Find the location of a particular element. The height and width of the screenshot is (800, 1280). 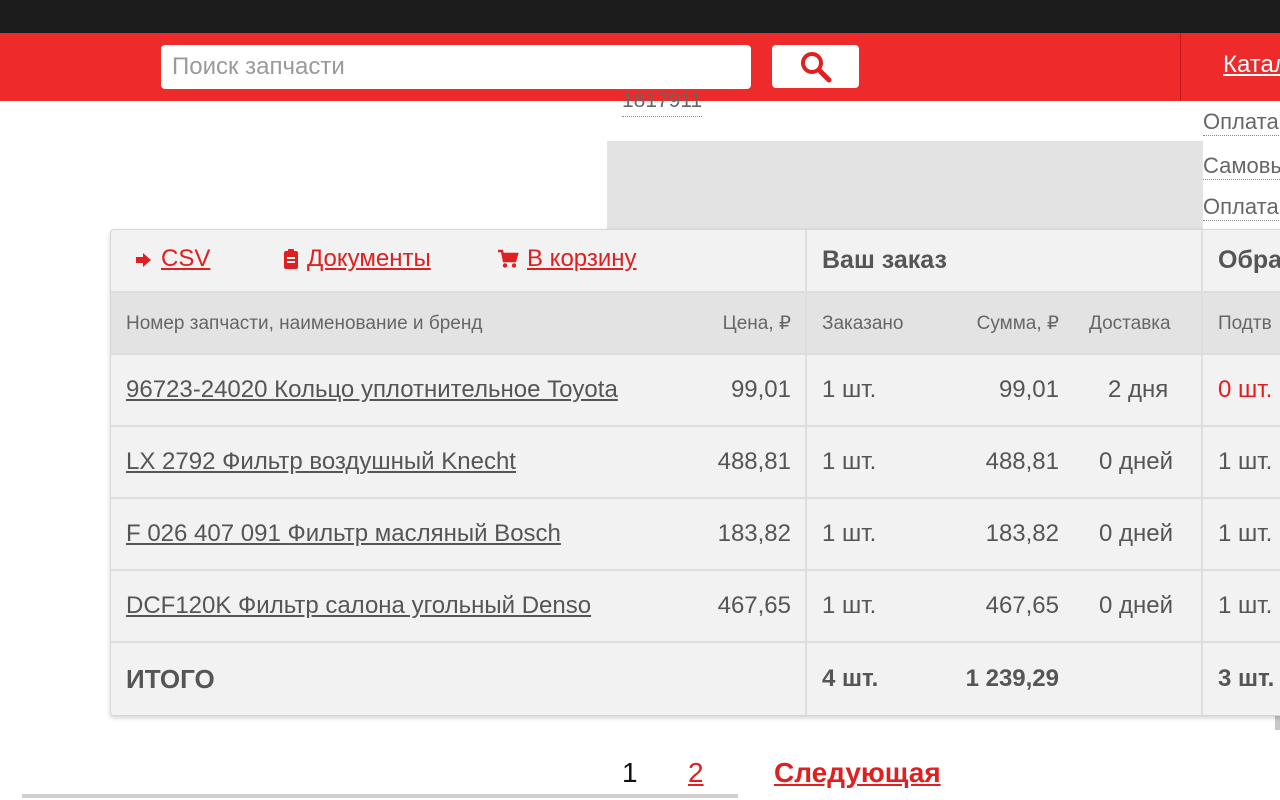

cart-label: В корзину is located at coordinates (582, 258).